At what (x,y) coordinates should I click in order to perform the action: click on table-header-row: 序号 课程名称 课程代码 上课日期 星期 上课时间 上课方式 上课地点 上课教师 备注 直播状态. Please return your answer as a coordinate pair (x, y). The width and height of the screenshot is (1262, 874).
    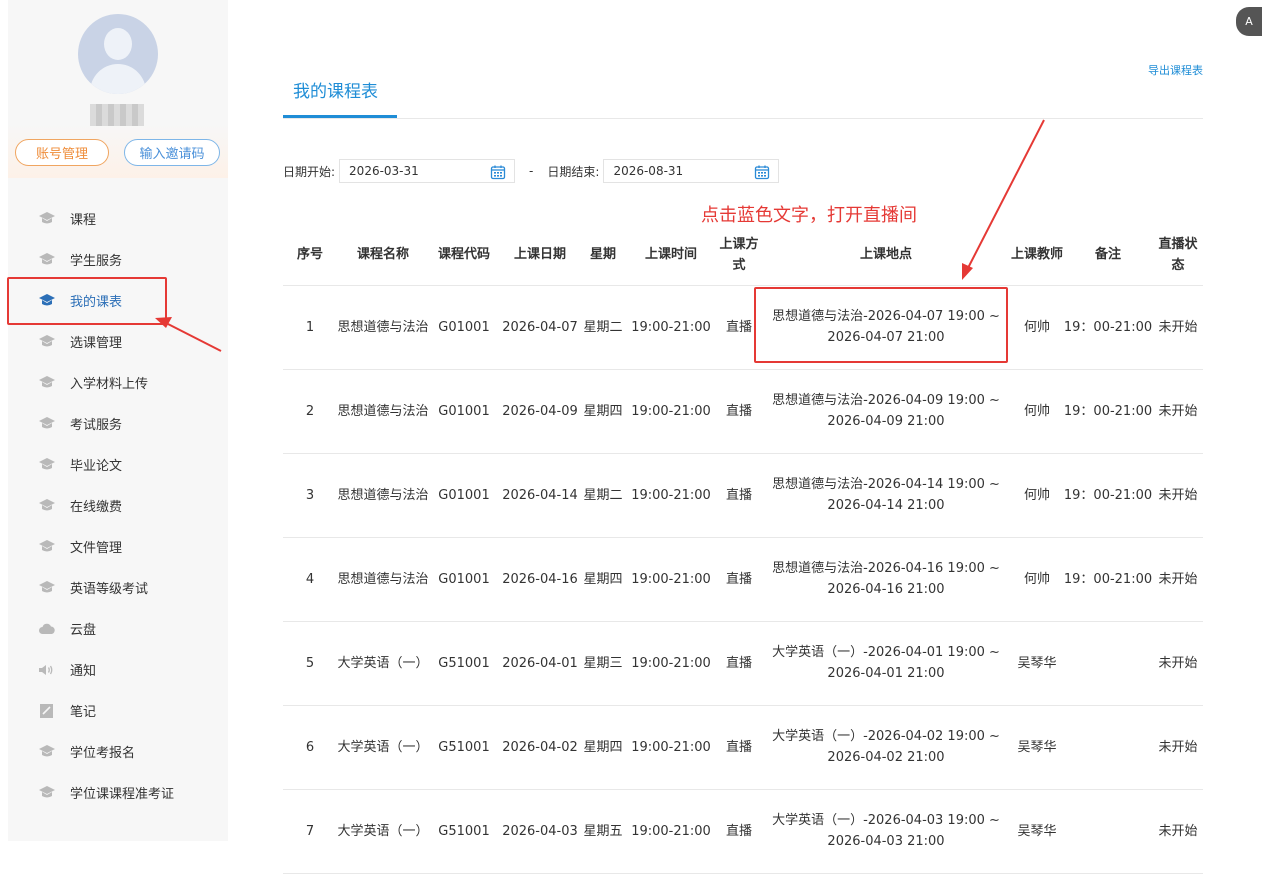
    Looking at the image, I should click on (743, 255).